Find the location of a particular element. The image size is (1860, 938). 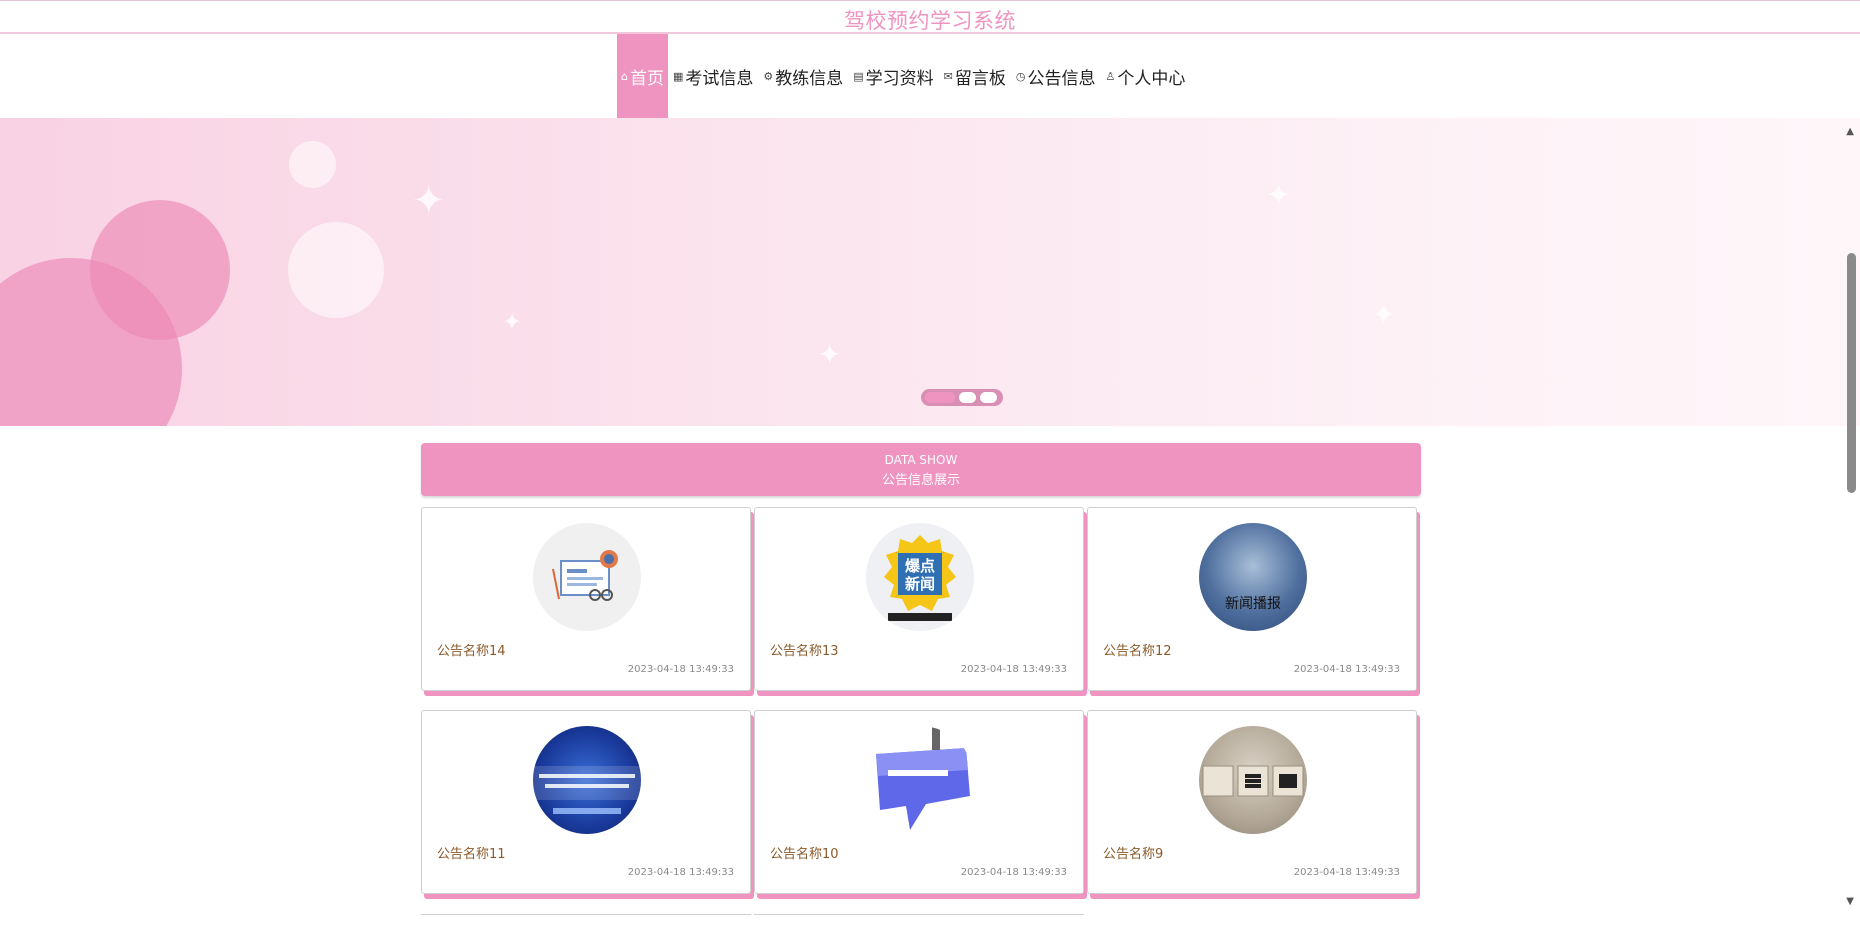

notice-title: 公告名称13 is located at coordinates (804, 651).